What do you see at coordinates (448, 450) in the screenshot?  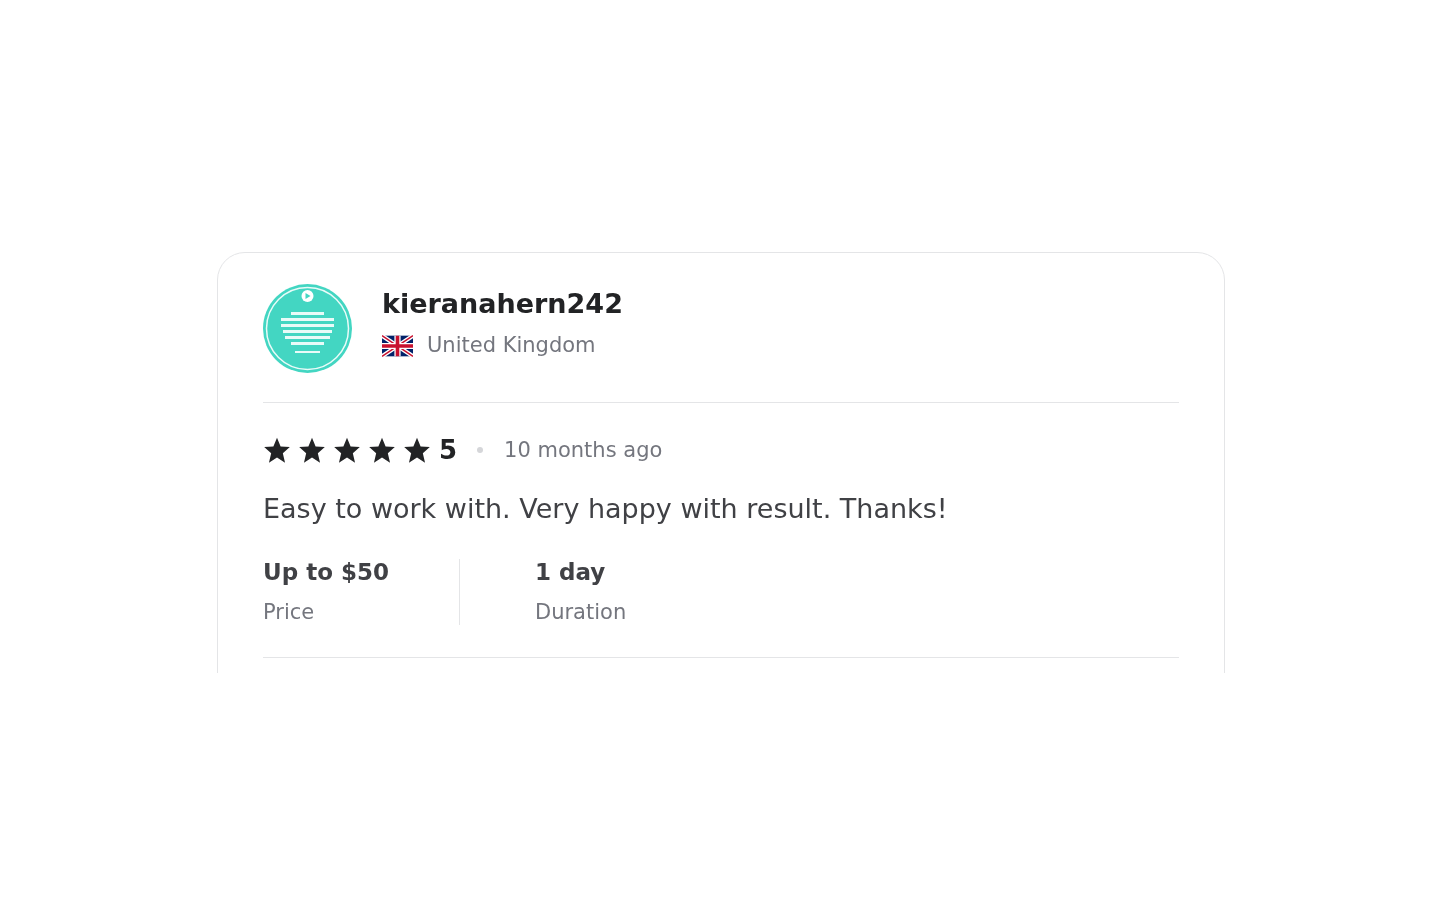 I see `rating-value: 5` at bounding box center [448, 450].